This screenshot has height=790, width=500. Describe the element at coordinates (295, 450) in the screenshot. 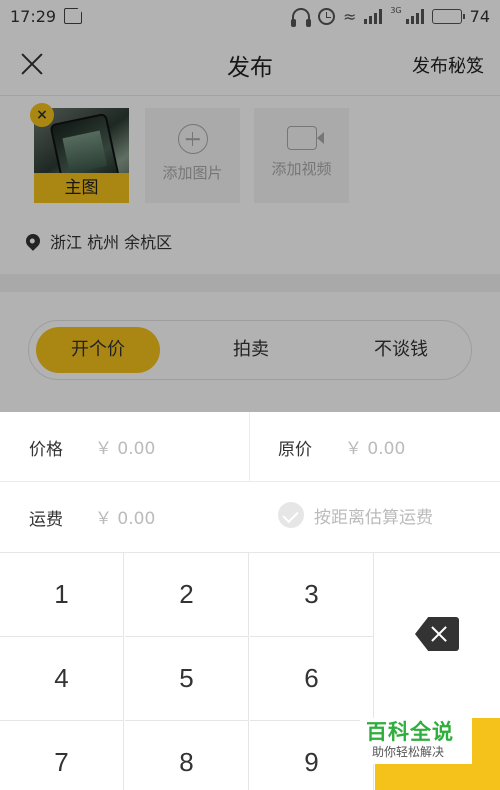

I see `original-price-label: 原价` at that location.